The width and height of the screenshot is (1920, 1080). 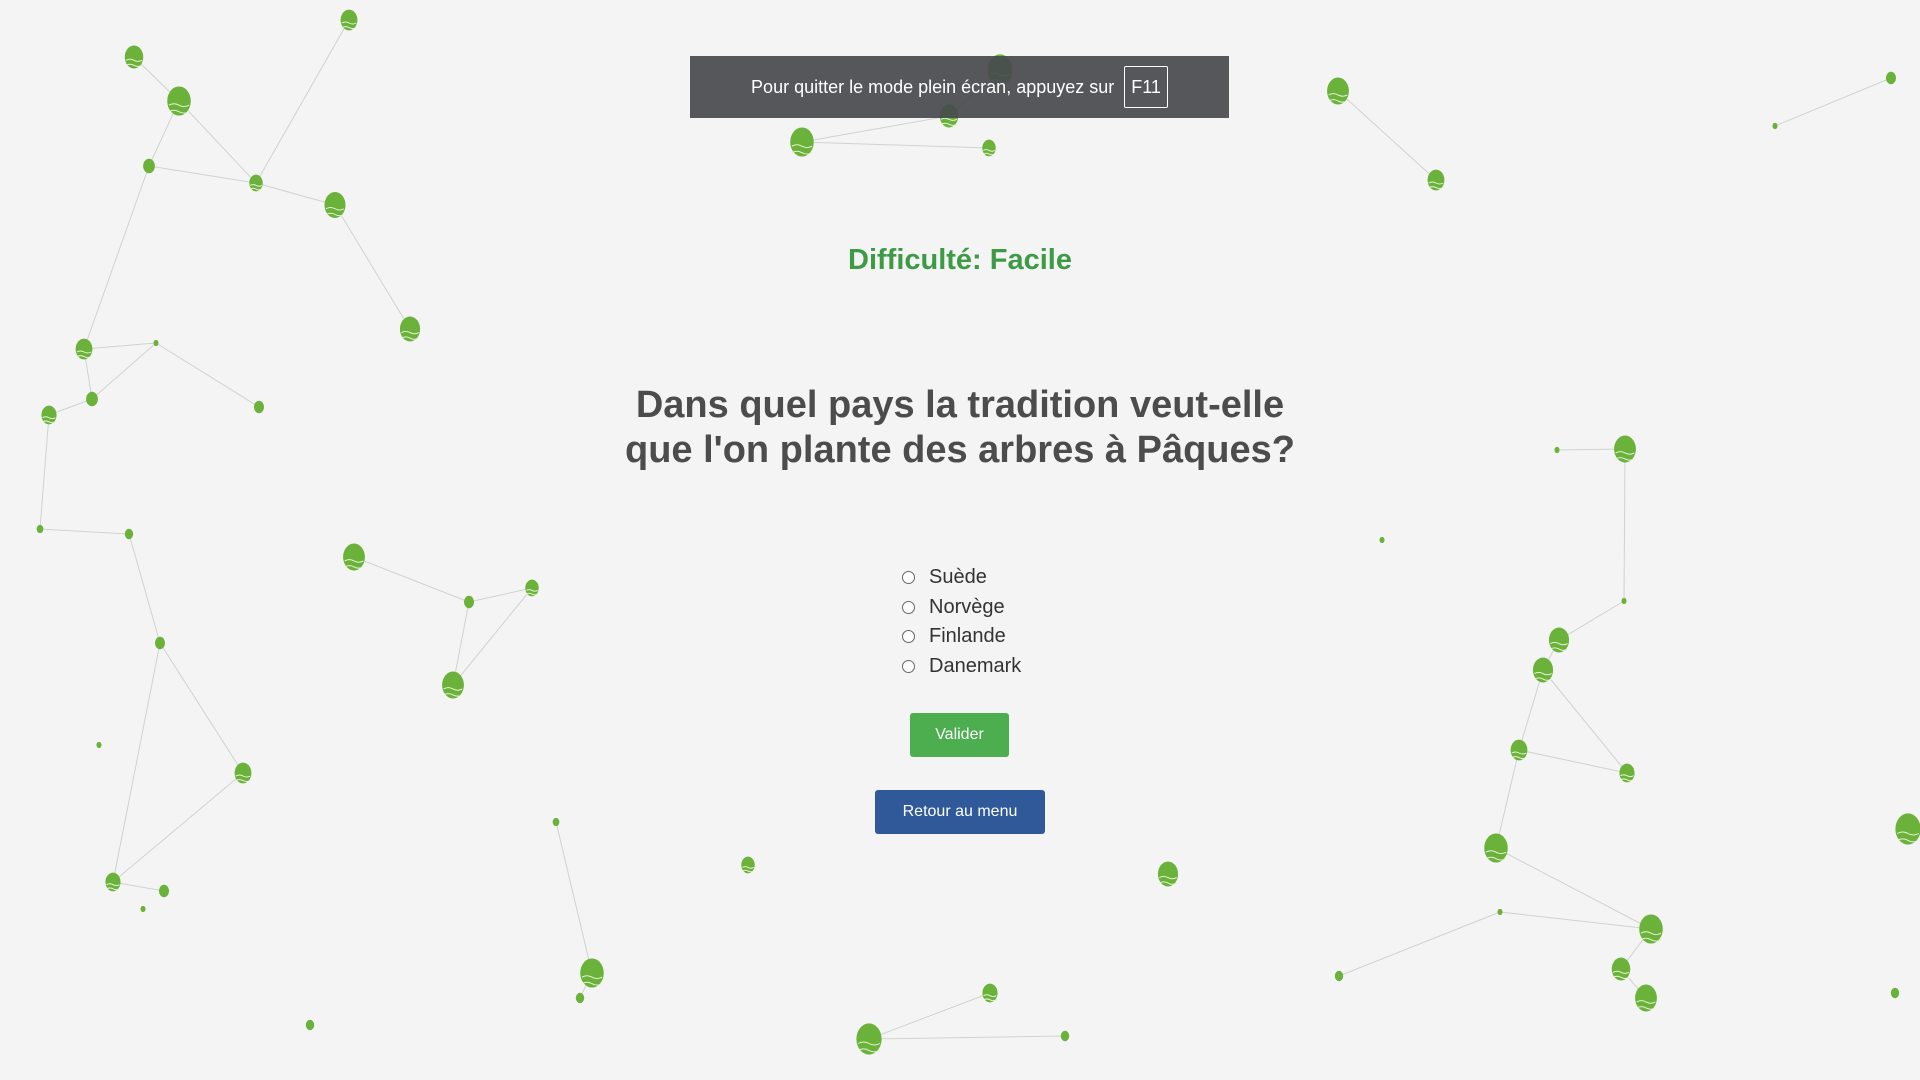 I want to click on answer-option: Danemark, so click(x=961, y=667).